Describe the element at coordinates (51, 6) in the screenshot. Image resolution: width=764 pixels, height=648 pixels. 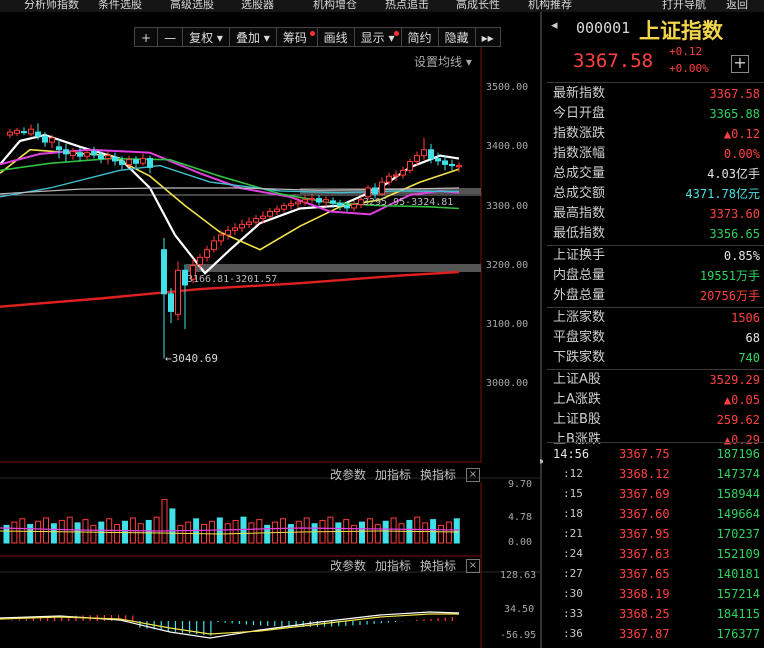
I see `menu-item-analyst-index: 分析师指数` at that location.